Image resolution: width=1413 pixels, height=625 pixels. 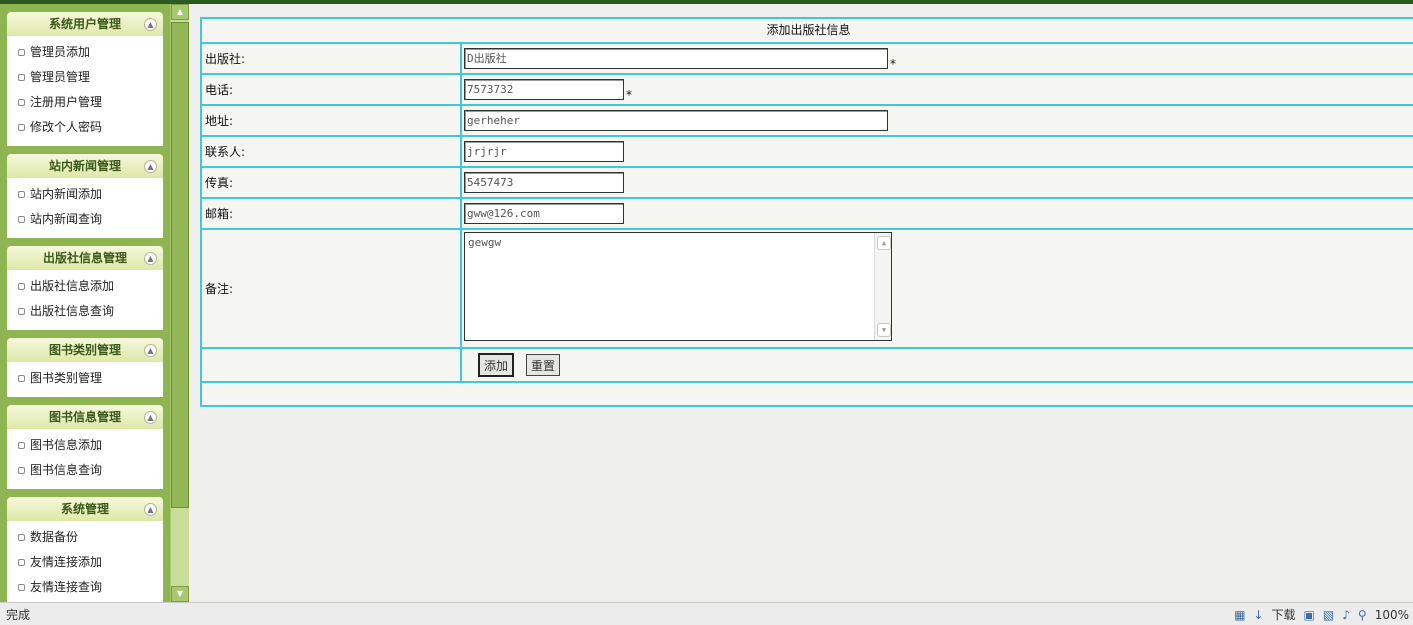 What do you see at coordinates (544, 213) in the screenshot?
I see `email-input: gww@126.com` at bounding box center [544, 213].